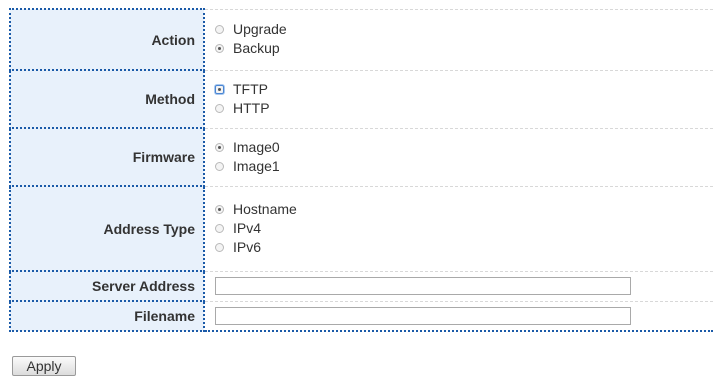  What do you see at coordinates (219, 108) in the screenshot?
I see `method-http-radio` at bounding box center [219, 108].